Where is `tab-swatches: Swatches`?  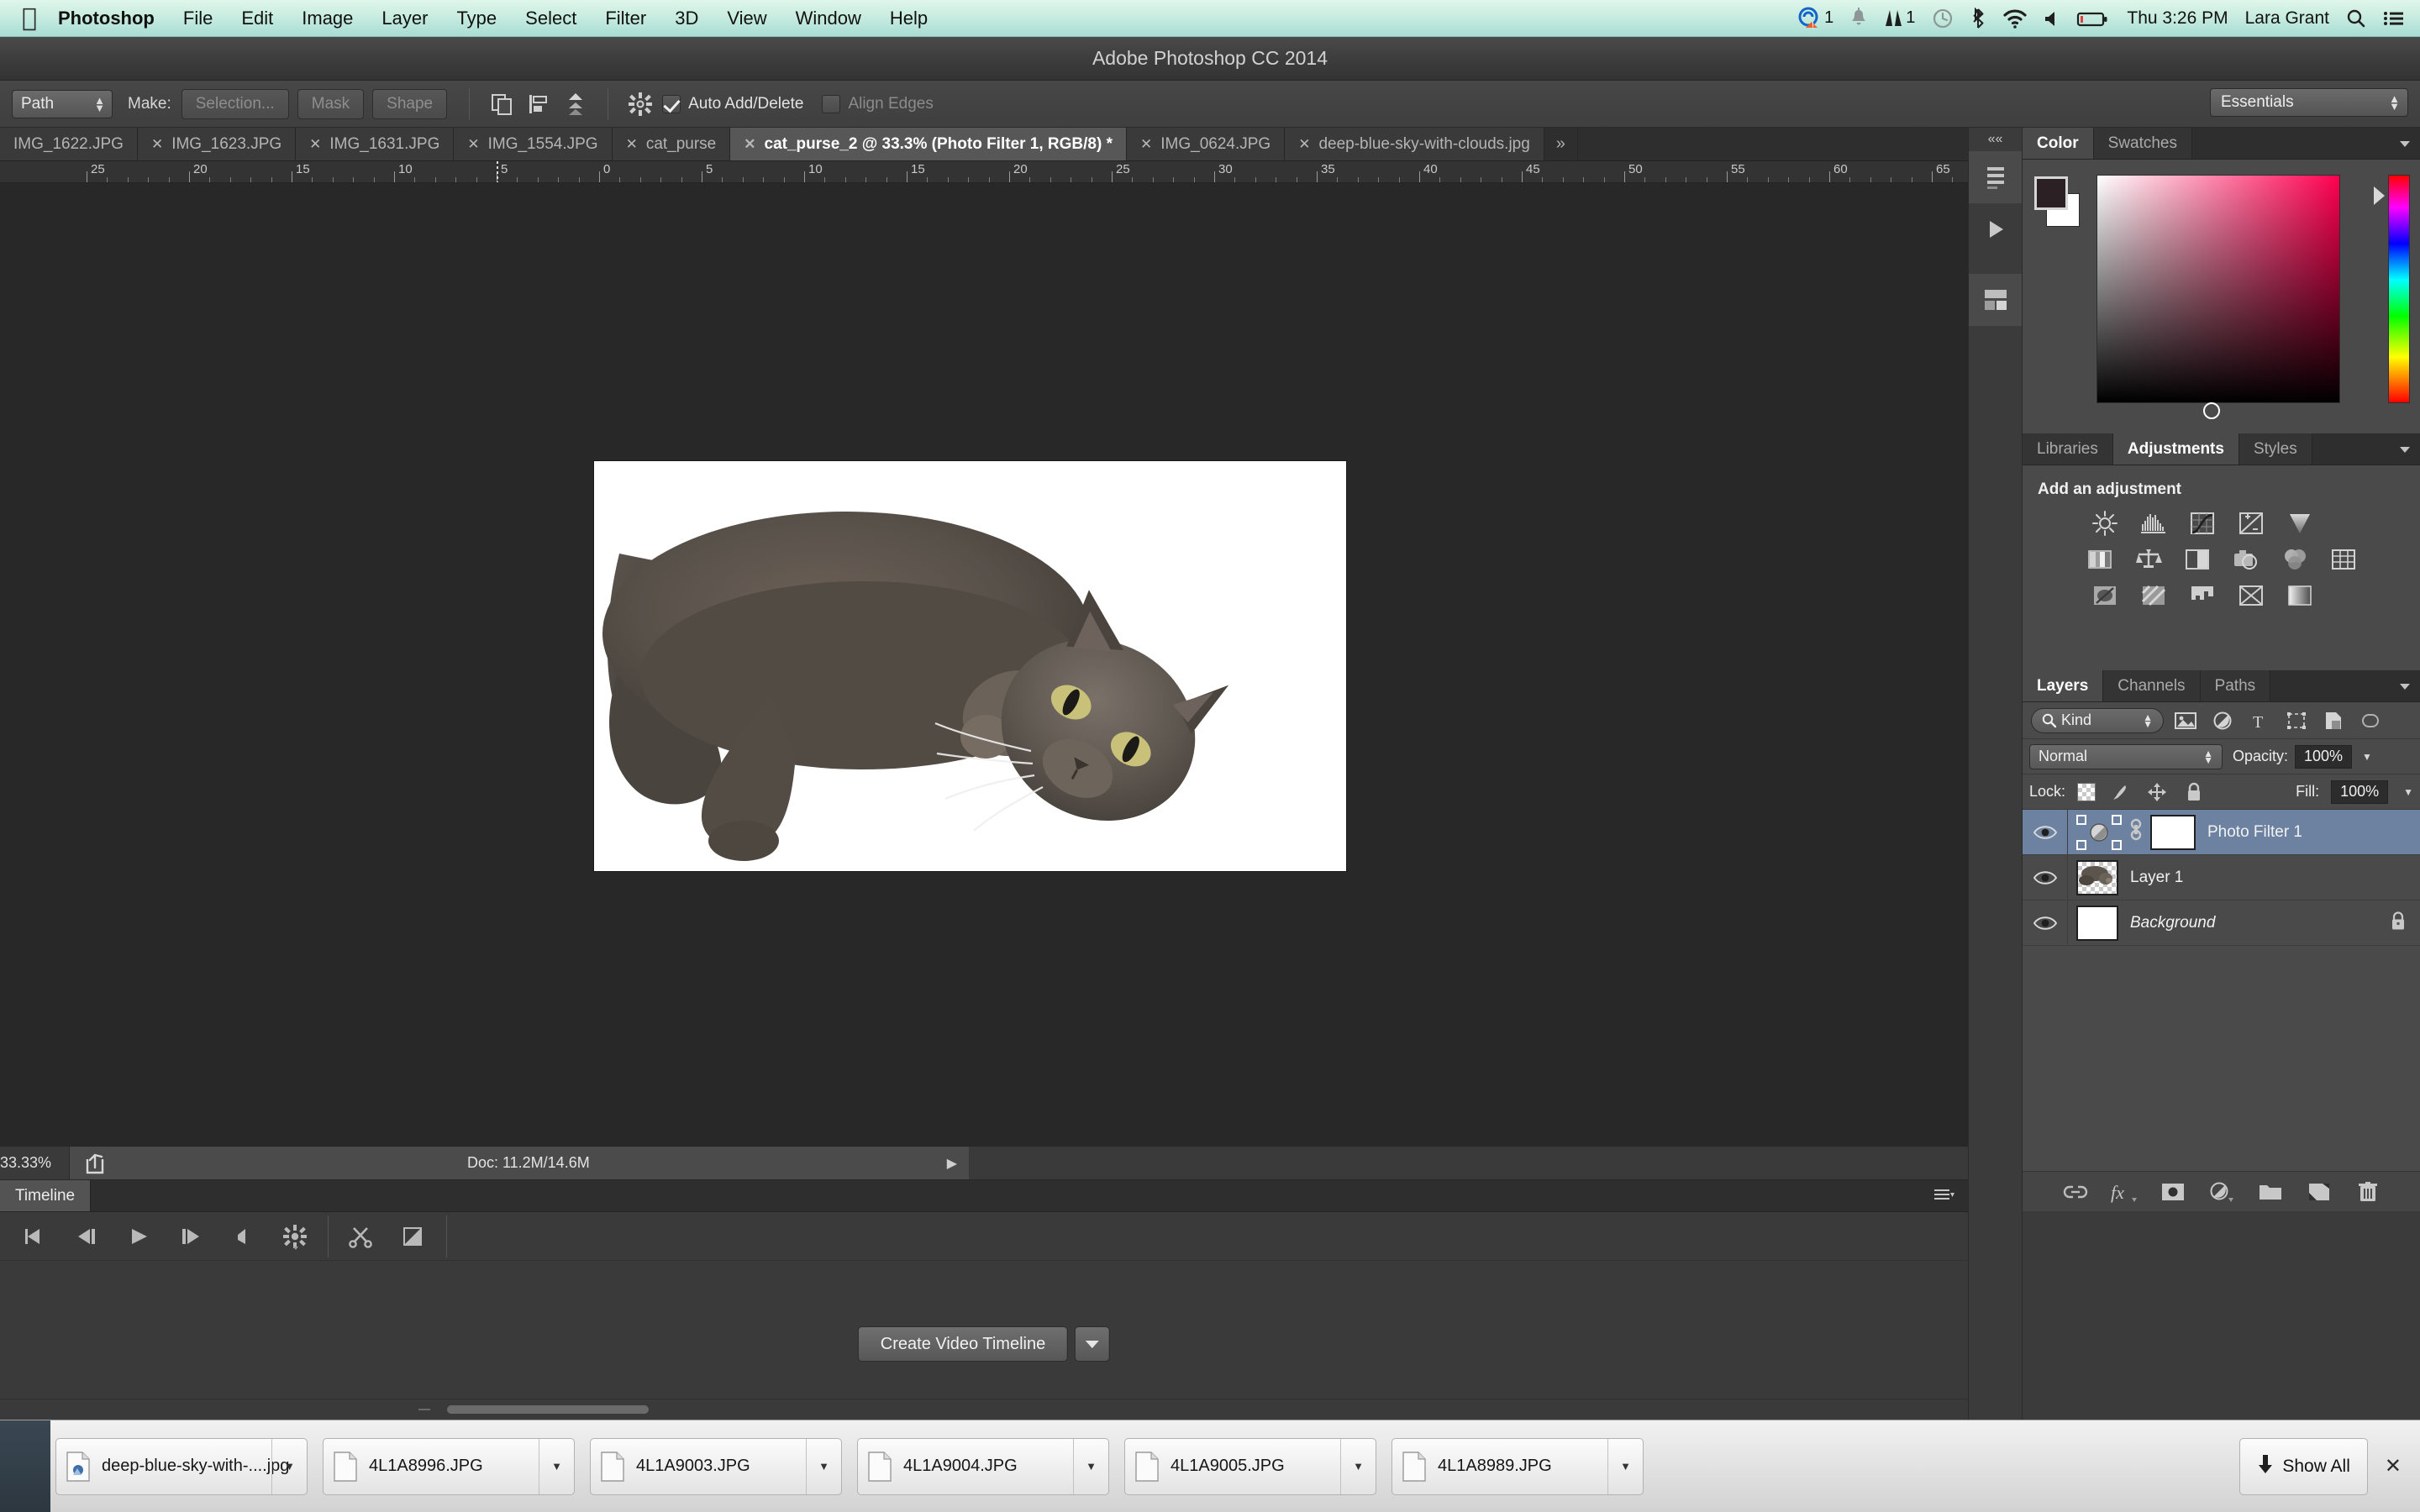
tab-swatches: Swatches is located at coordinates (2143, 143).